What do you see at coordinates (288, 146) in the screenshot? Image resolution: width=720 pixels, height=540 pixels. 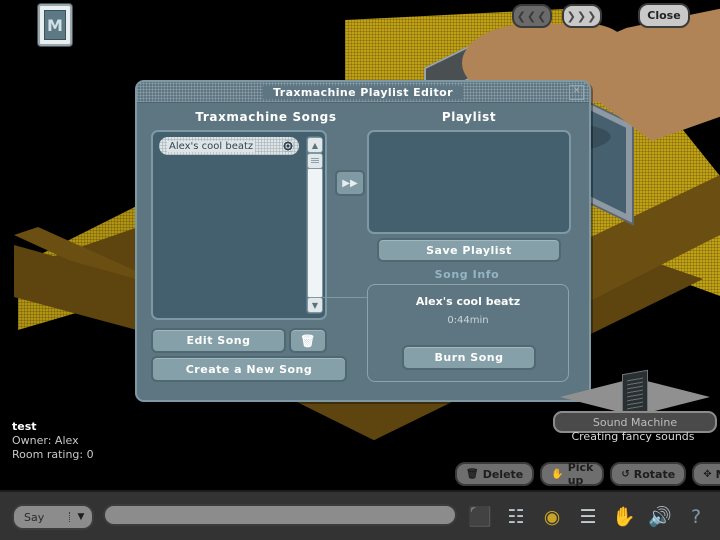 I see `disc-icon` at bounding box center [288, 146].